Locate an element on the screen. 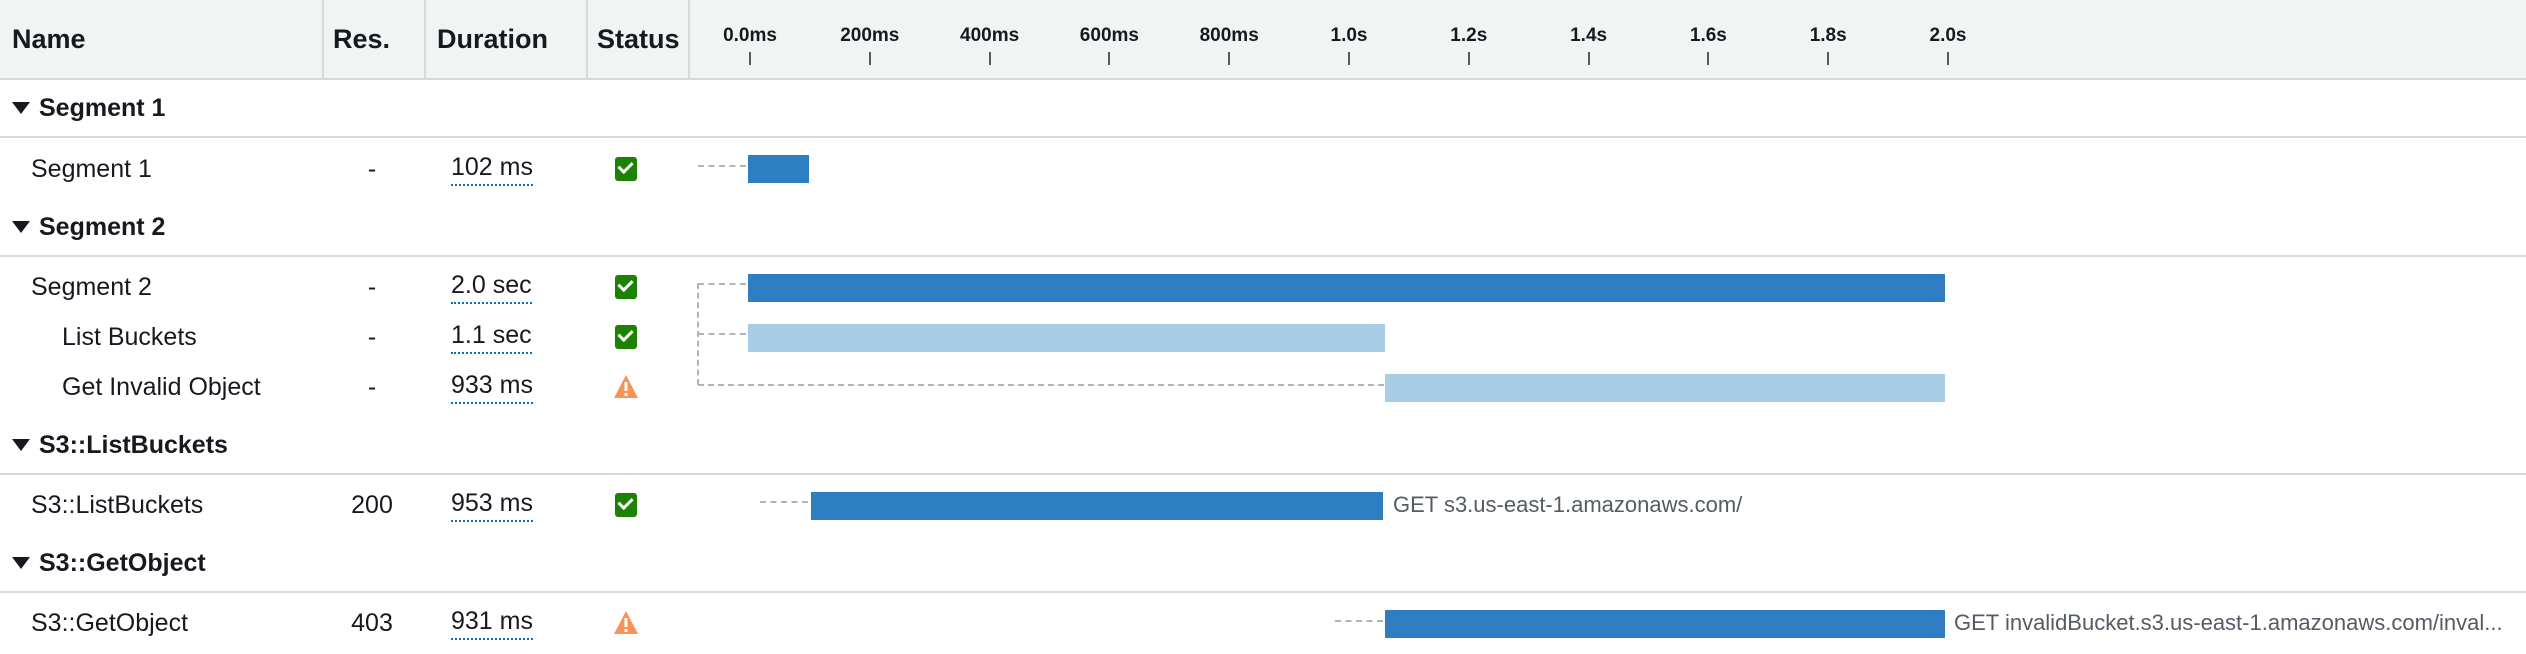  group-header-segment-1: Segment 1 is located at coordinates (1263, 109).